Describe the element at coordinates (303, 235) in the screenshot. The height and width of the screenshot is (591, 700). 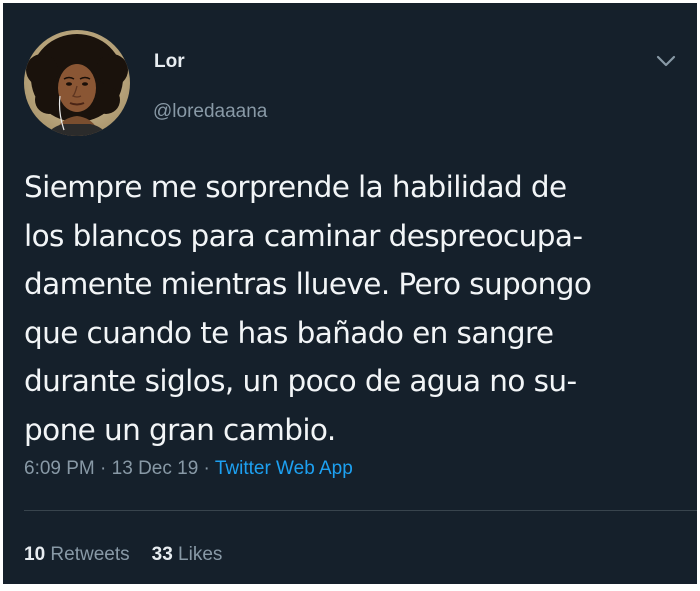
I see `tweet-text-line: los blancos para caminar despreocupa-` at that location.